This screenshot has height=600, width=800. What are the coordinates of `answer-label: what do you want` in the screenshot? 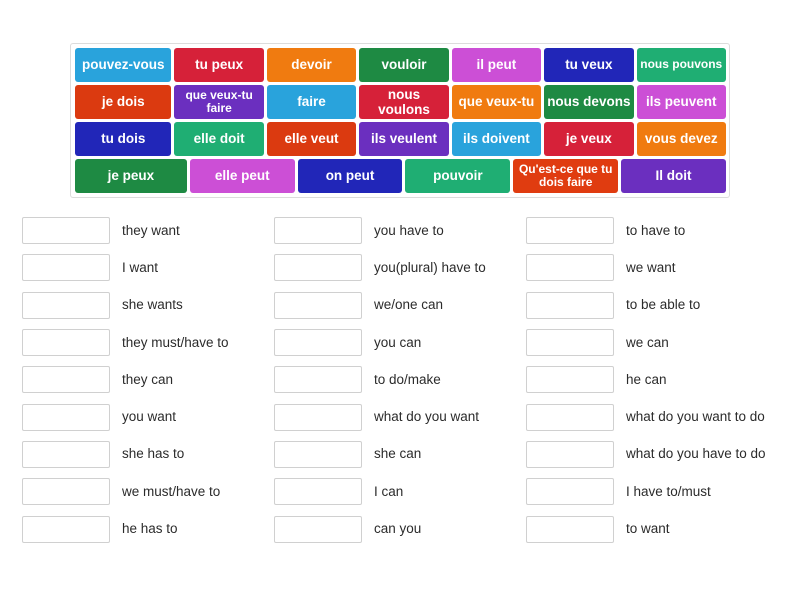 It's located at (426, 417).